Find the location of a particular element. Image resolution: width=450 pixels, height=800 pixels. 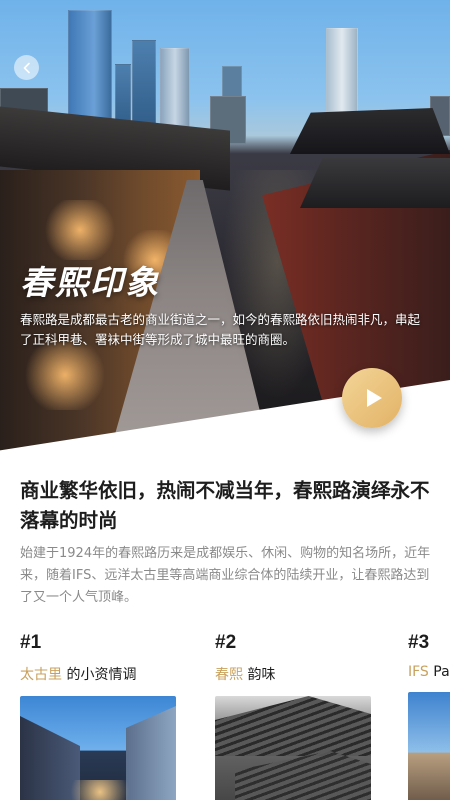

card-number: #1 is located at coordinates (31, 642).